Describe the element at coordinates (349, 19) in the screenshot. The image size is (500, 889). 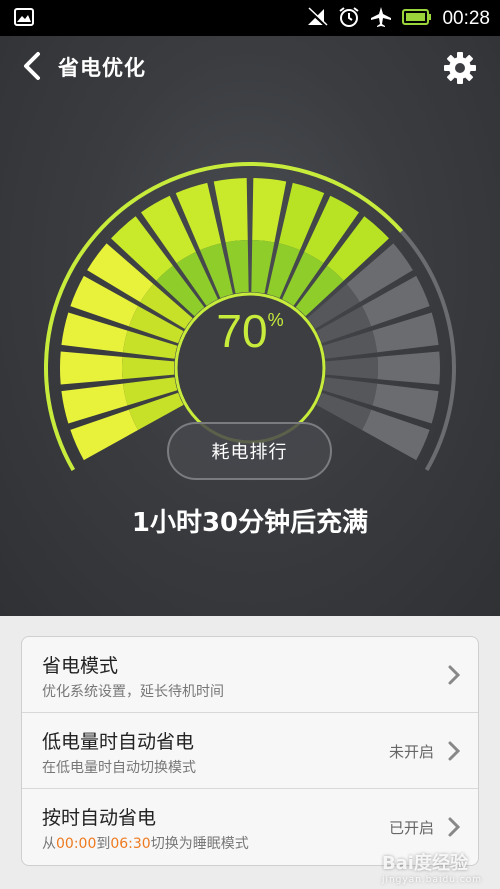
I see `alarm-icon` at that location.